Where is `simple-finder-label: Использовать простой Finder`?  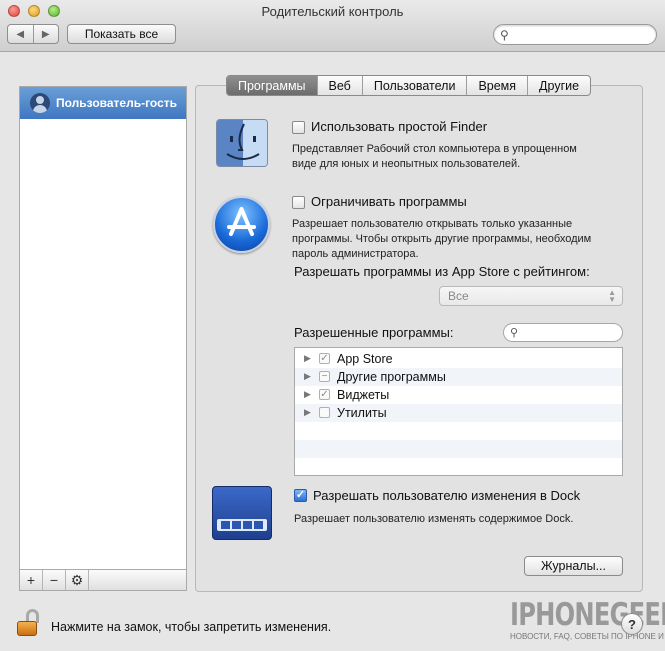 simple-finder-label: Использовать простой Finder is located at coordinates (399, 126).